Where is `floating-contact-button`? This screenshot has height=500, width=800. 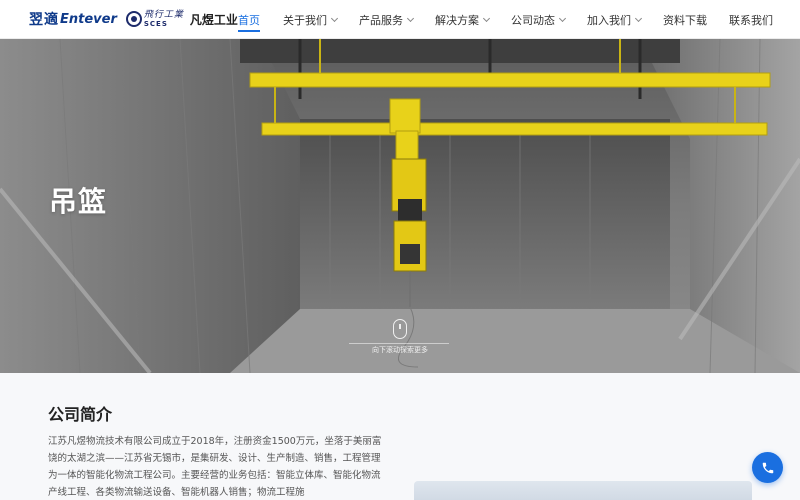
floating-contact-button is located at coordinates (767, 467).